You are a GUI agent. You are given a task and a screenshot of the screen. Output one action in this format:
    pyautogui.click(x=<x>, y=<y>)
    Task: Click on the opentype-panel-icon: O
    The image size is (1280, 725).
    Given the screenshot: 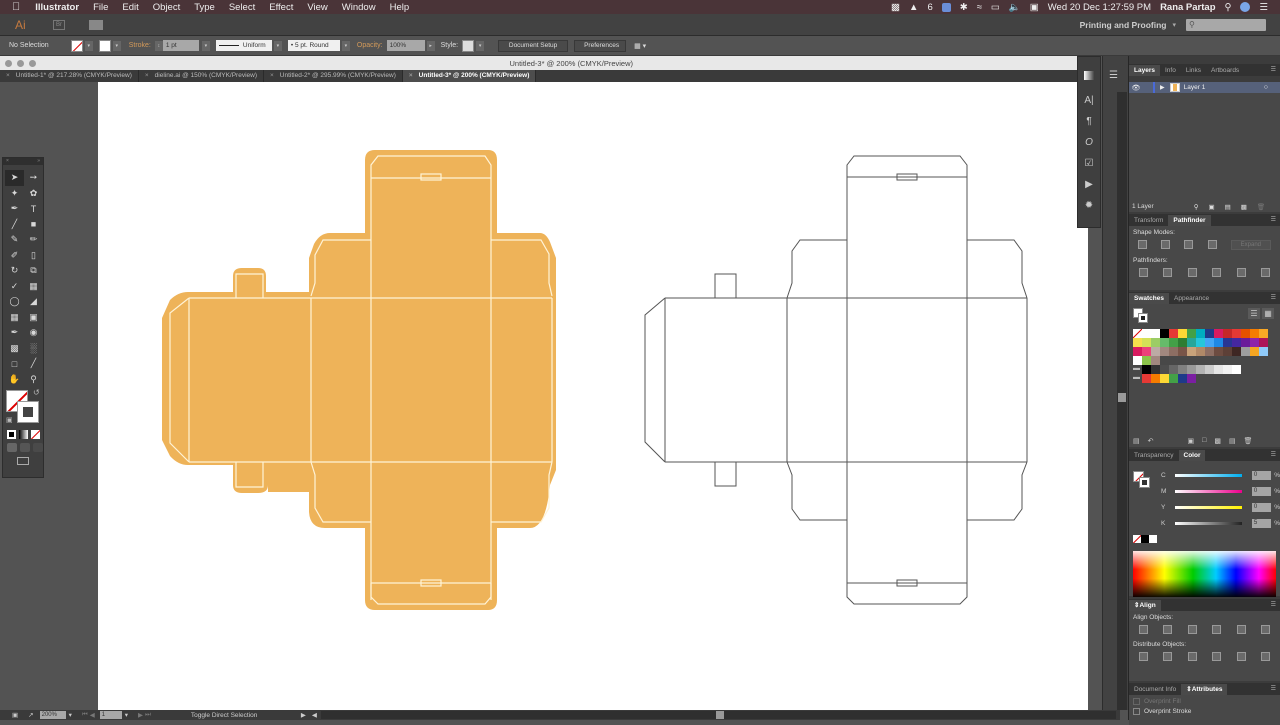 What is the action you would take?
    pyautogui.click(x=1089, y=142)
    